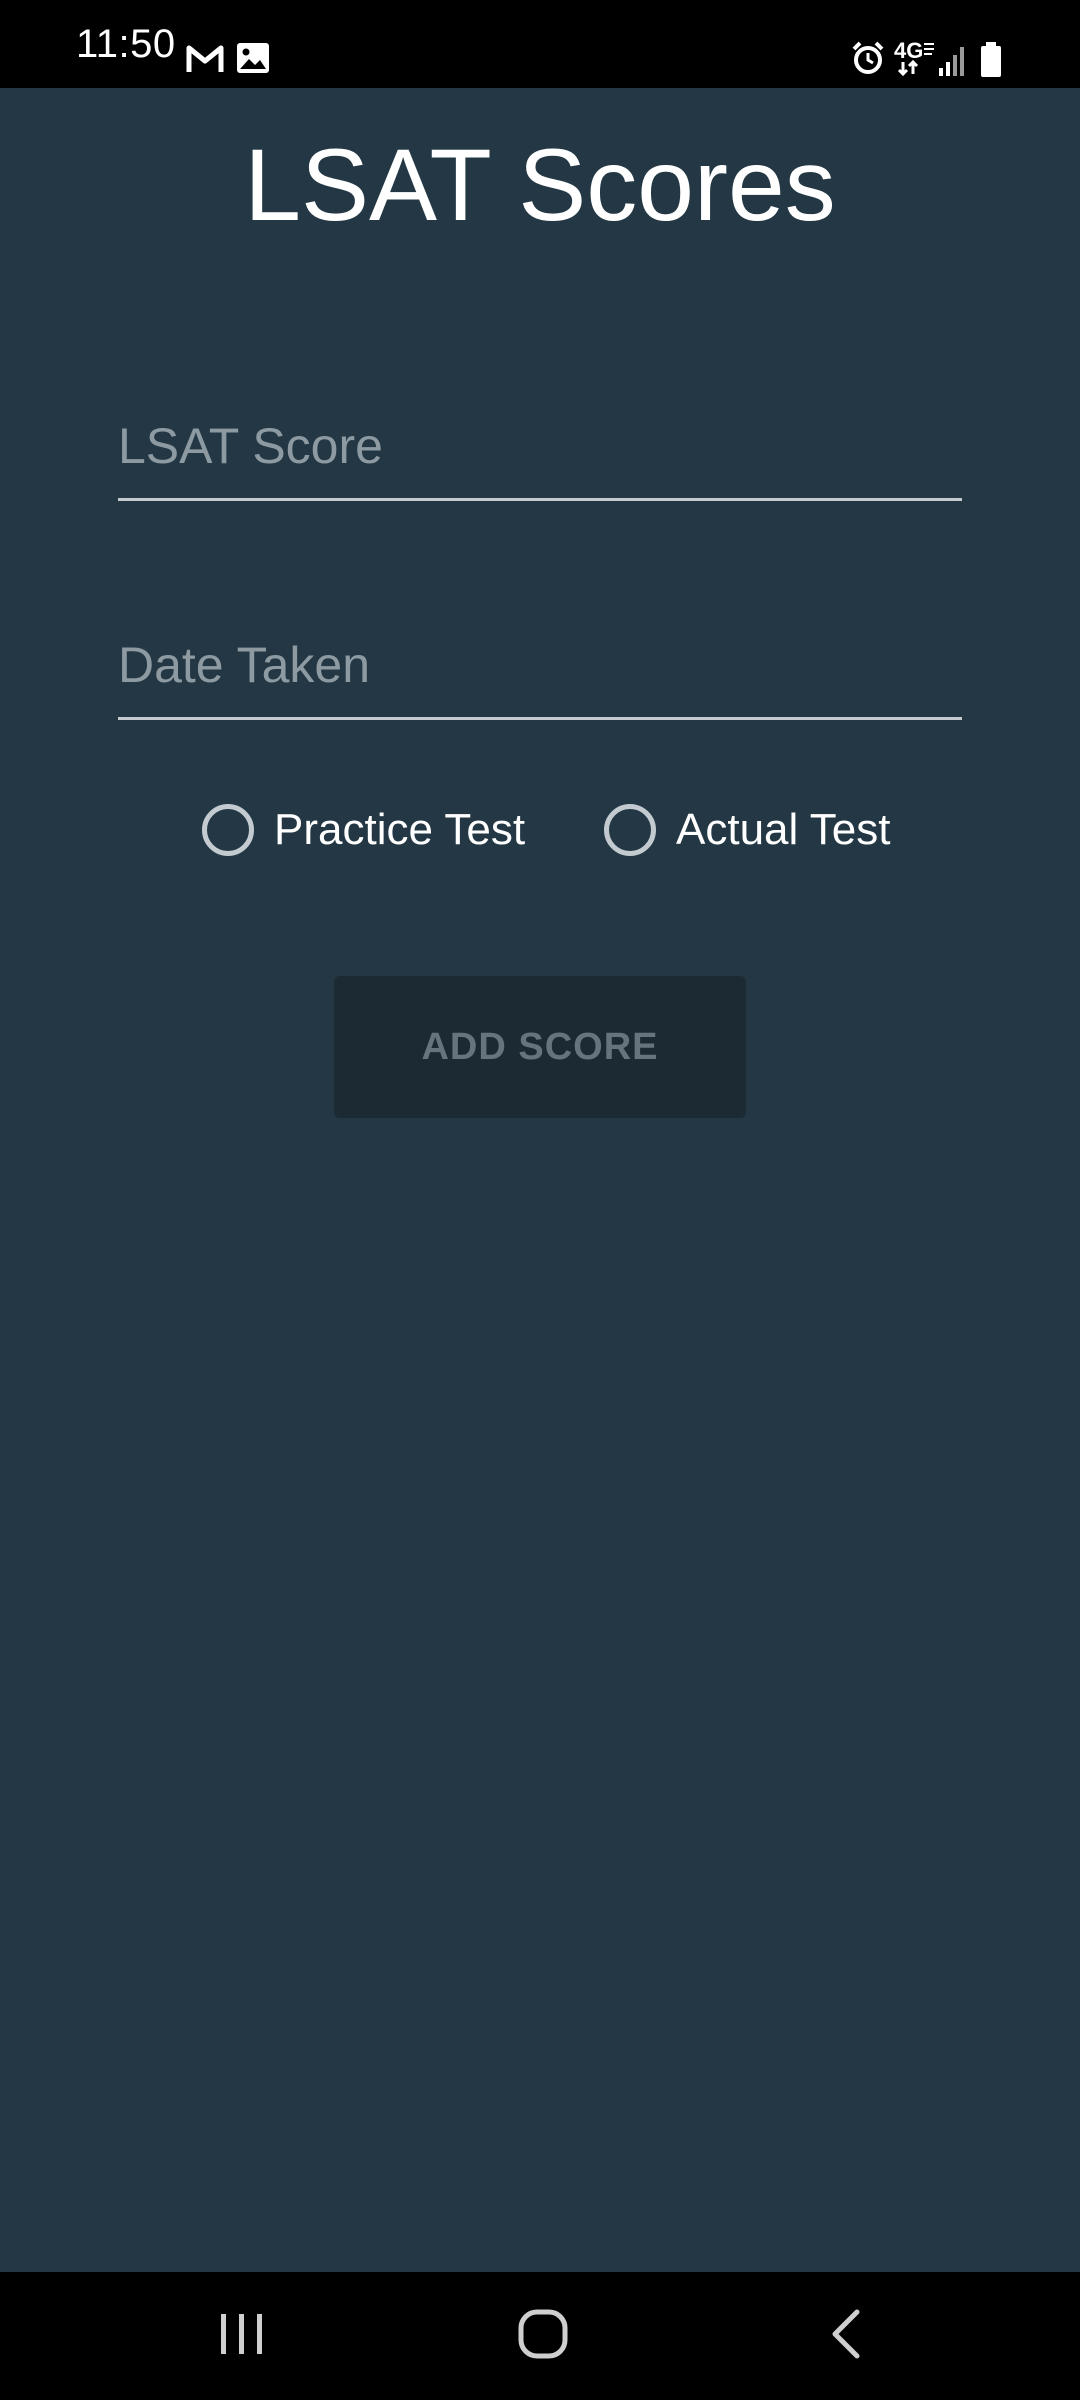 The image size is (1080, 2400). I want to click on recents-button, so click(242, 2336).